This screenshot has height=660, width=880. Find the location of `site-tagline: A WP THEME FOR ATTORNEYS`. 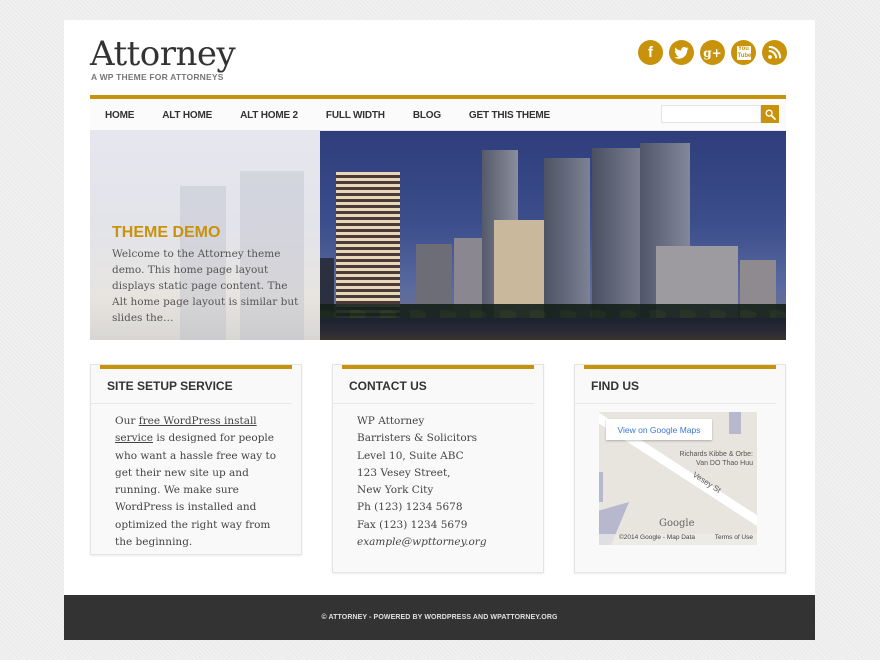

site-tagline: A WP THEME FOR ATTORNEYS is located at coordinates (157, 77).